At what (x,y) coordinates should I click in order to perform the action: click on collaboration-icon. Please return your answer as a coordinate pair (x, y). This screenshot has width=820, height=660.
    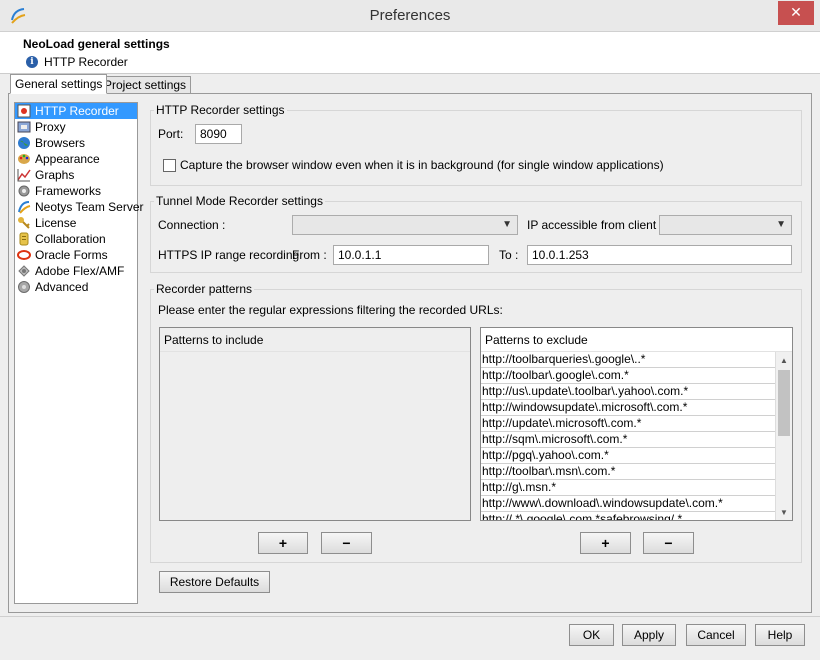
    Looking at the image, I should click on (24, 239).